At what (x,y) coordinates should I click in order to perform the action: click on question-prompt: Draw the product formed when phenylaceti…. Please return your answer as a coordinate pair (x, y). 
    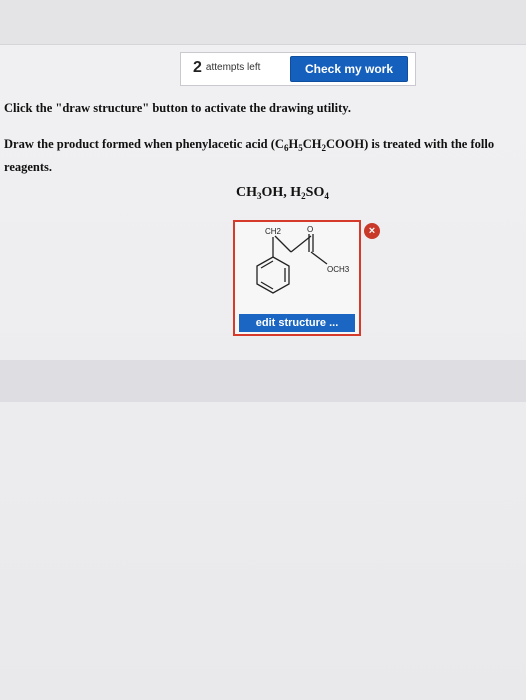
    Looking at the image, I should click on (265, 156).